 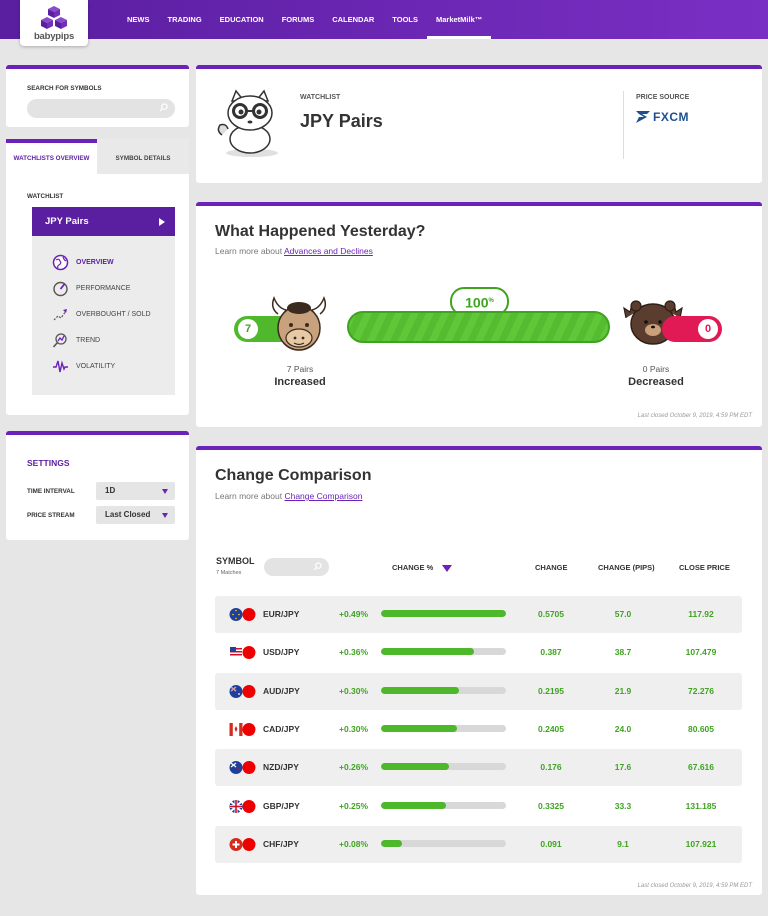 I want to click on pair-symbol: CHF/JPY, so click(x=281, y=844).